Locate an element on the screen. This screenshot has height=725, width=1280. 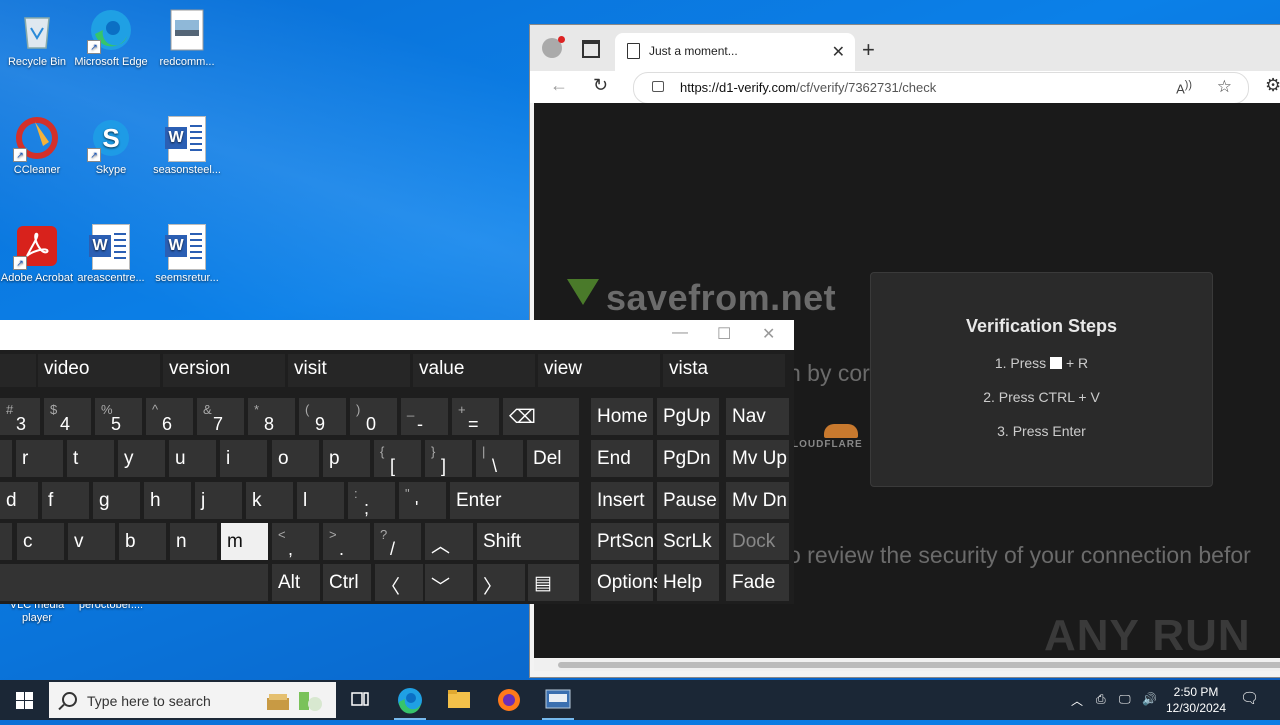
del-key: Del is located at coordinates (553, 458).